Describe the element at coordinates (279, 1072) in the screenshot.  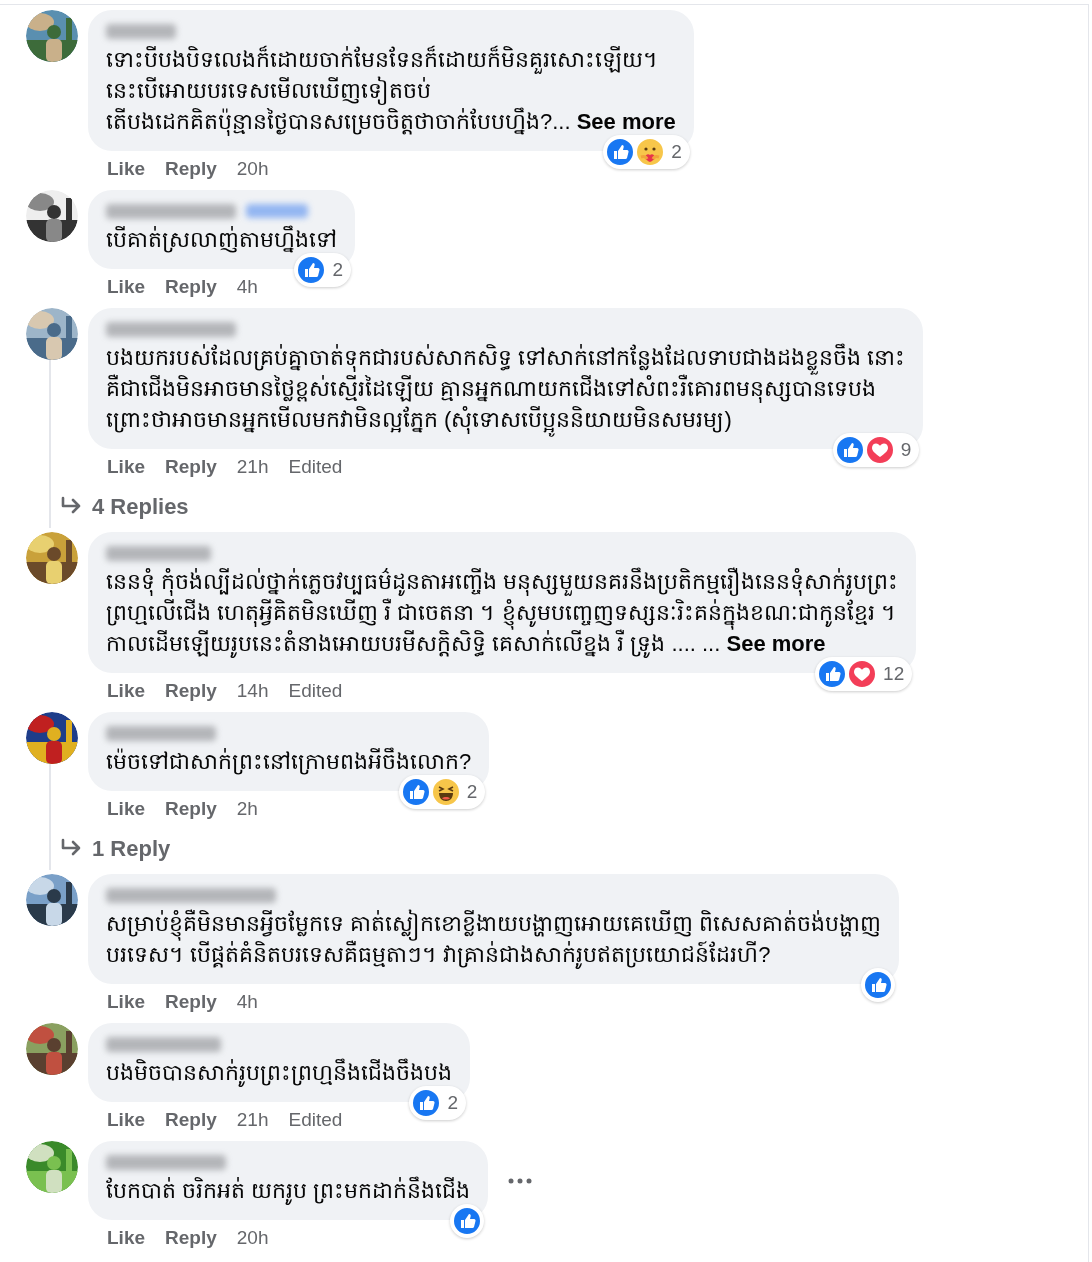
I see `comment-text: បងមិចបានសាក់រូបព្រះព្រហ្មនឹងជើងចឹងបង` at that location.